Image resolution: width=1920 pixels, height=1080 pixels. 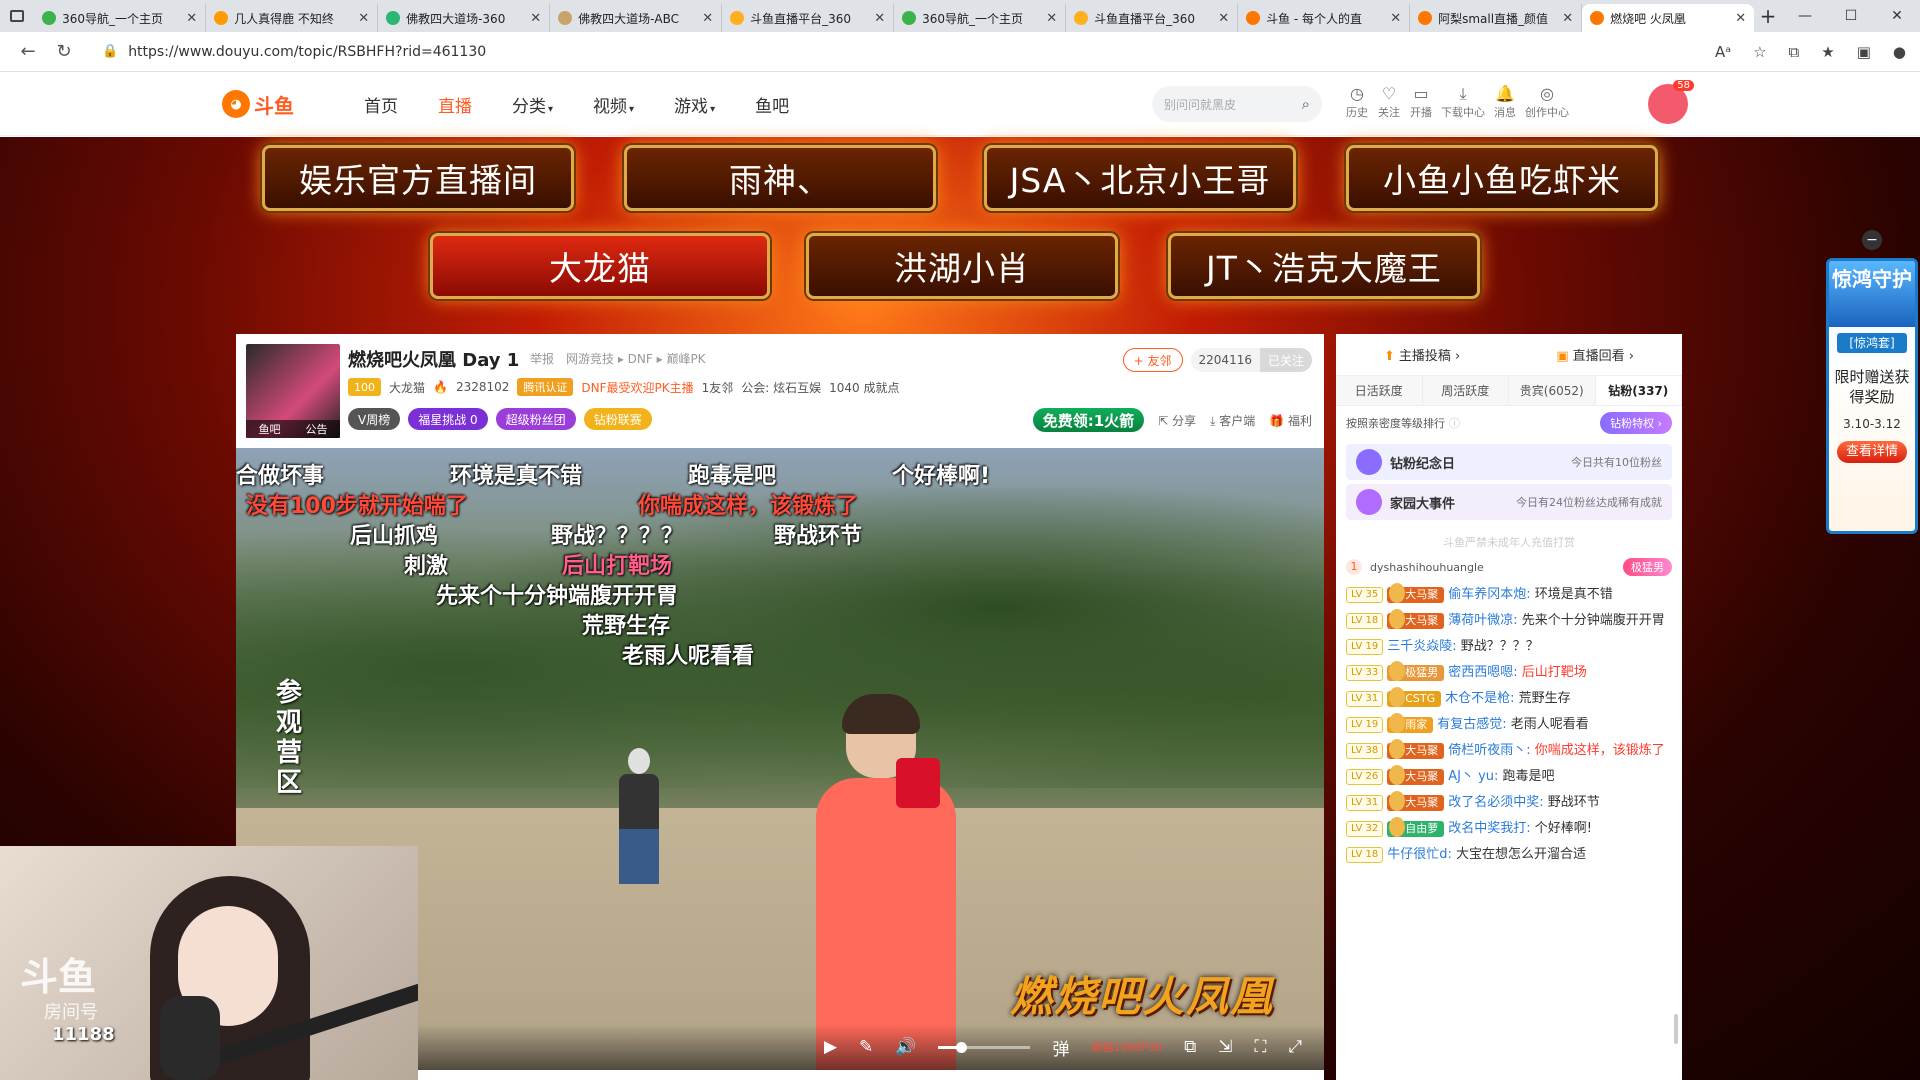 What do you see at coordinates (905, 1047) in the screenshot?
I see `volume-icon: 🔊` at bounding box center [905, 1047].